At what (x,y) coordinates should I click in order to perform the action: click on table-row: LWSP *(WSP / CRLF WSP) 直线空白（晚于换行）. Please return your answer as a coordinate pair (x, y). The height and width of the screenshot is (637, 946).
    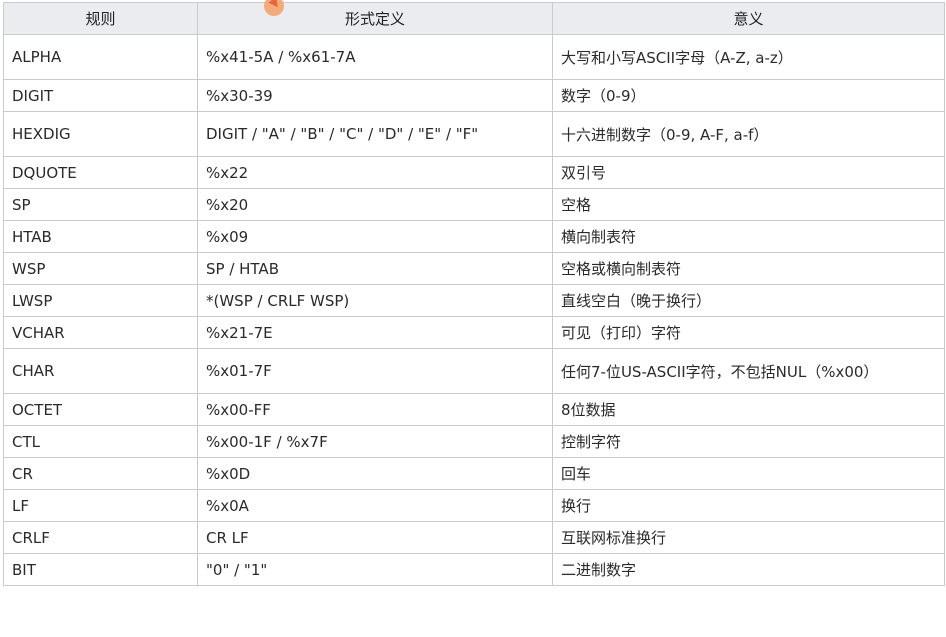
    Looking at the image, I should click on (474, 300).